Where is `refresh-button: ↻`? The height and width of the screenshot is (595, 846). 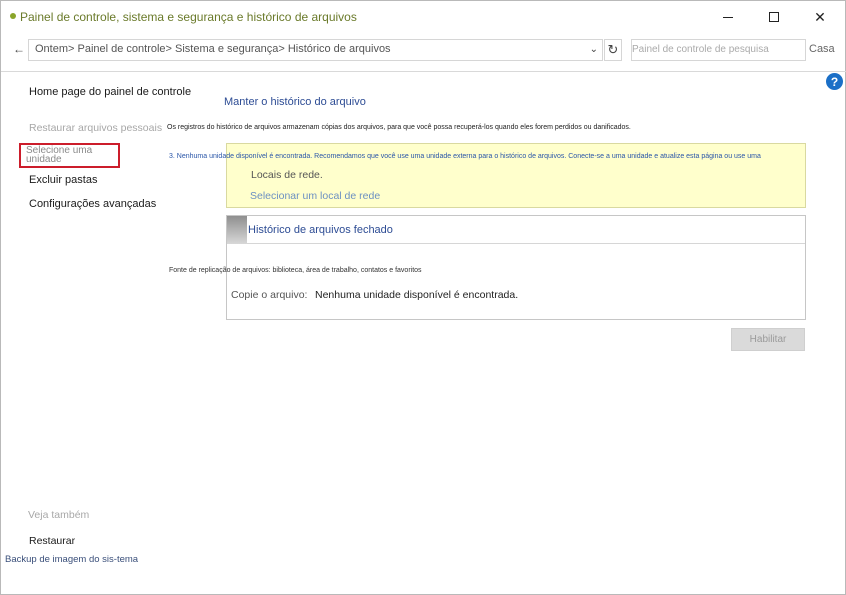 refresh-button: ↻ is located at coordinates (613, 50).